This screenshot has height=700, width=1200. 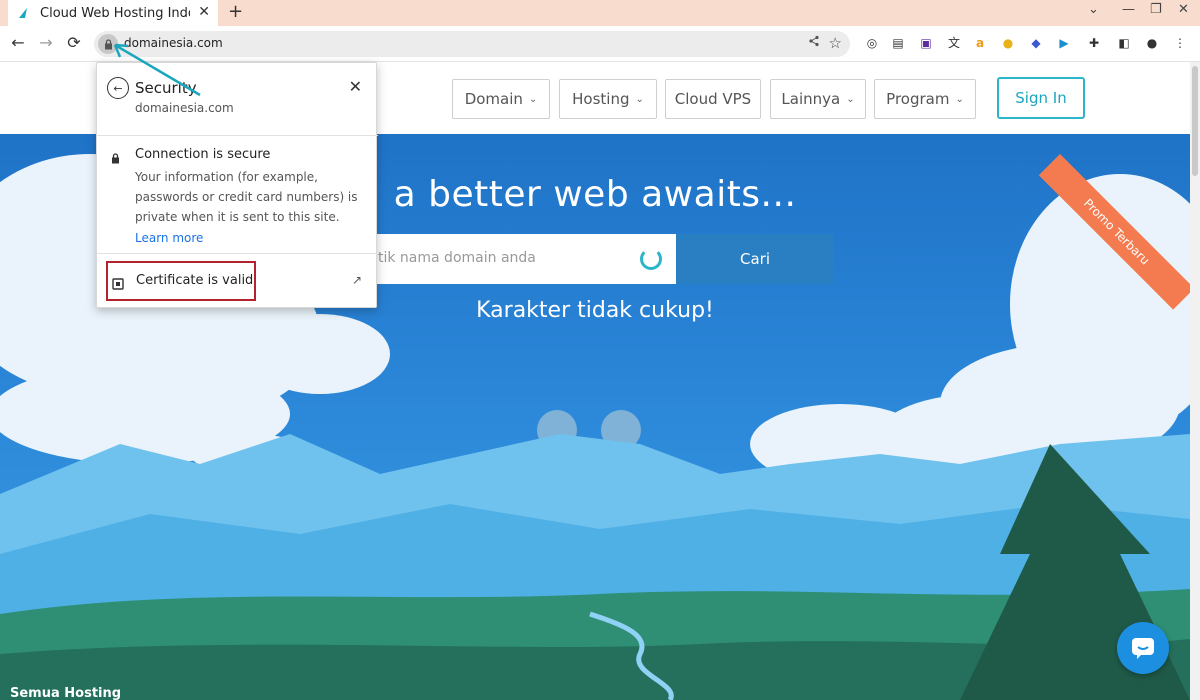 I want to click on nav-cloud-vps: Cloud VPS, so click(x=713, y=99).